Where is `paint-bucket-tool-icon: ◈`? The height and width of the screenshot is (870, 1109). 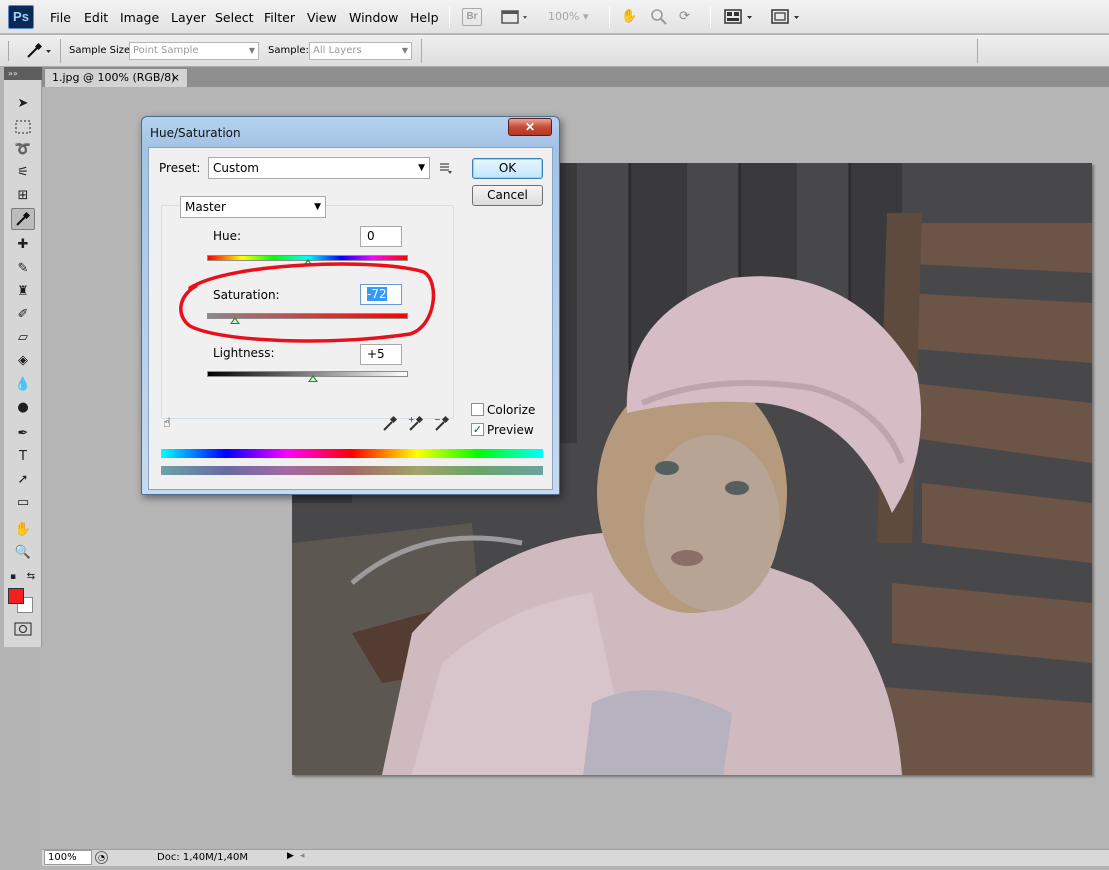 paint-bucket-tool-icon: ◈ is located at coordinates (23, 361).